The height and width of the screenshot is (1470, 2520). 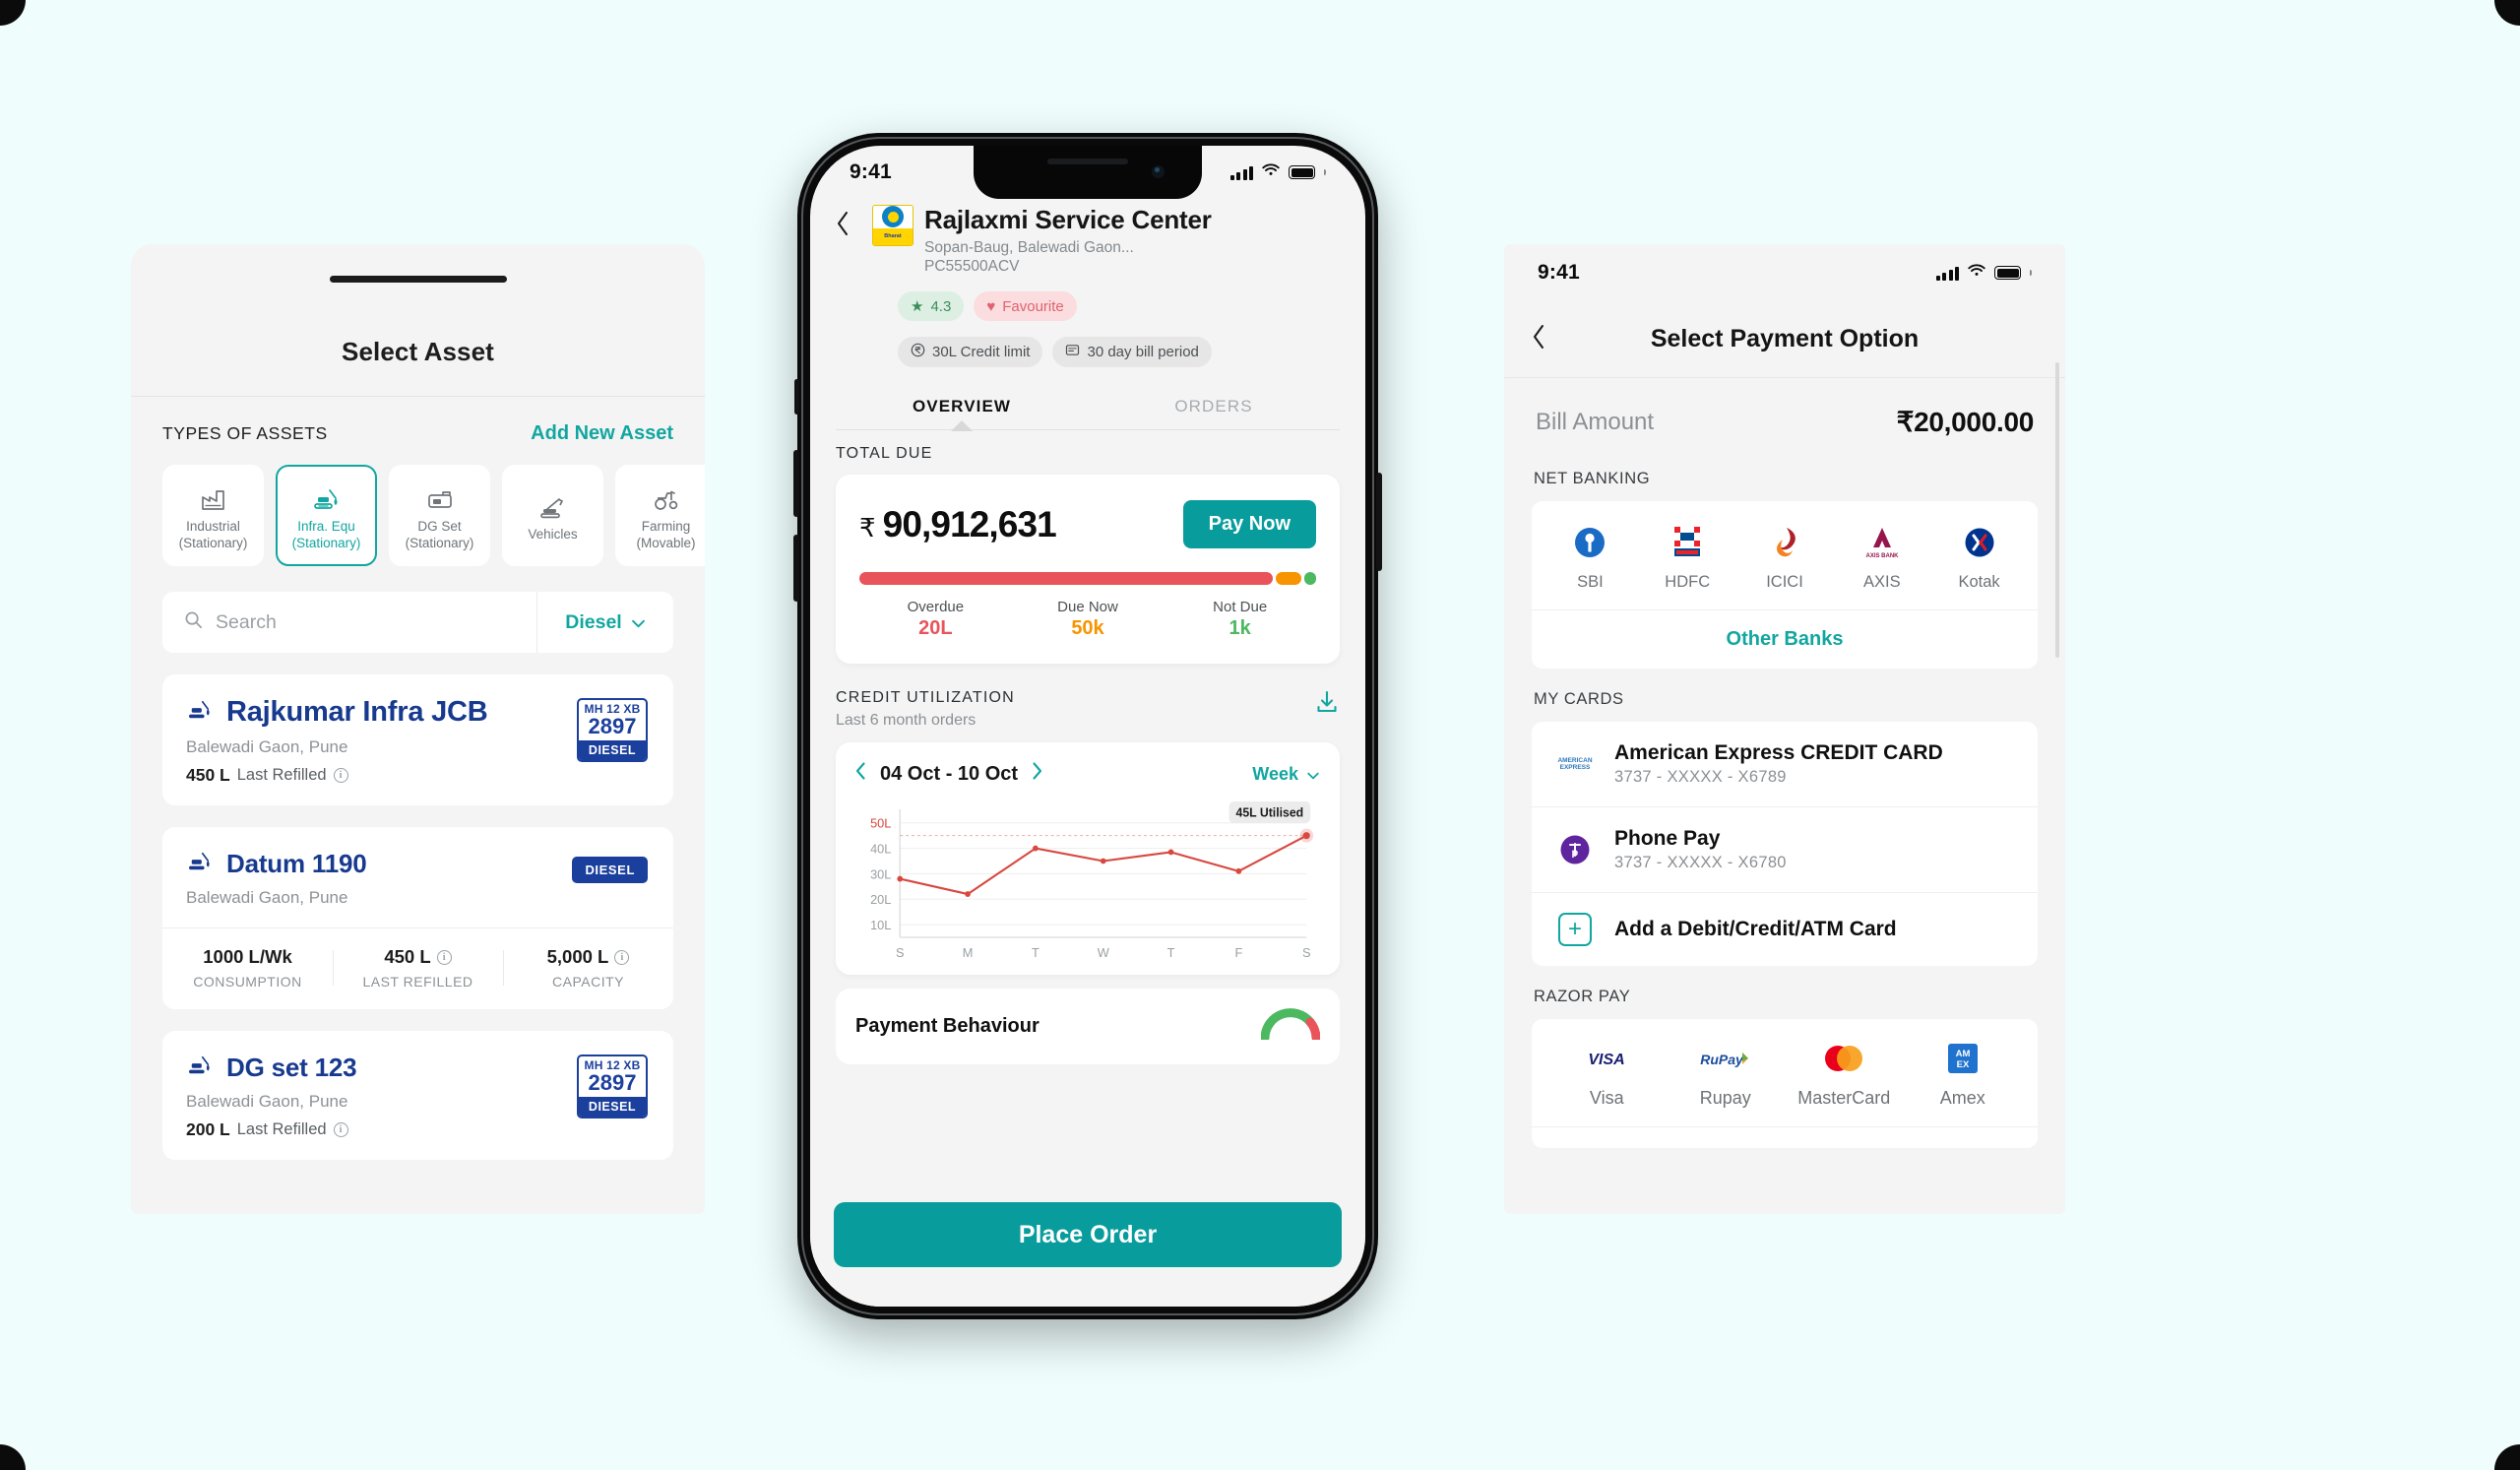 What do you see at coordinates (1785, 557) in the screenshot?
I see `bank-option-icici: ICICI` at bounding box center [1785, 557].